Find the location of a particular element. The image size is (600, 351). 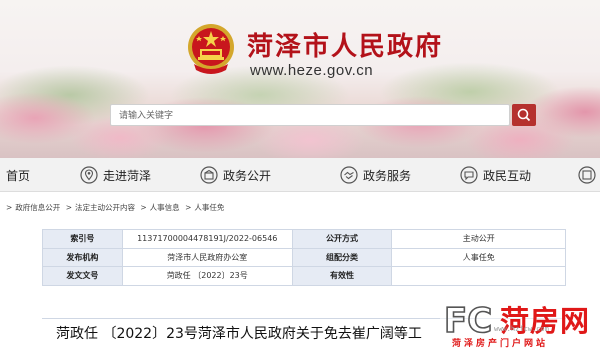

publisher-label: 发布机构 is located at coordinates (82, 257).